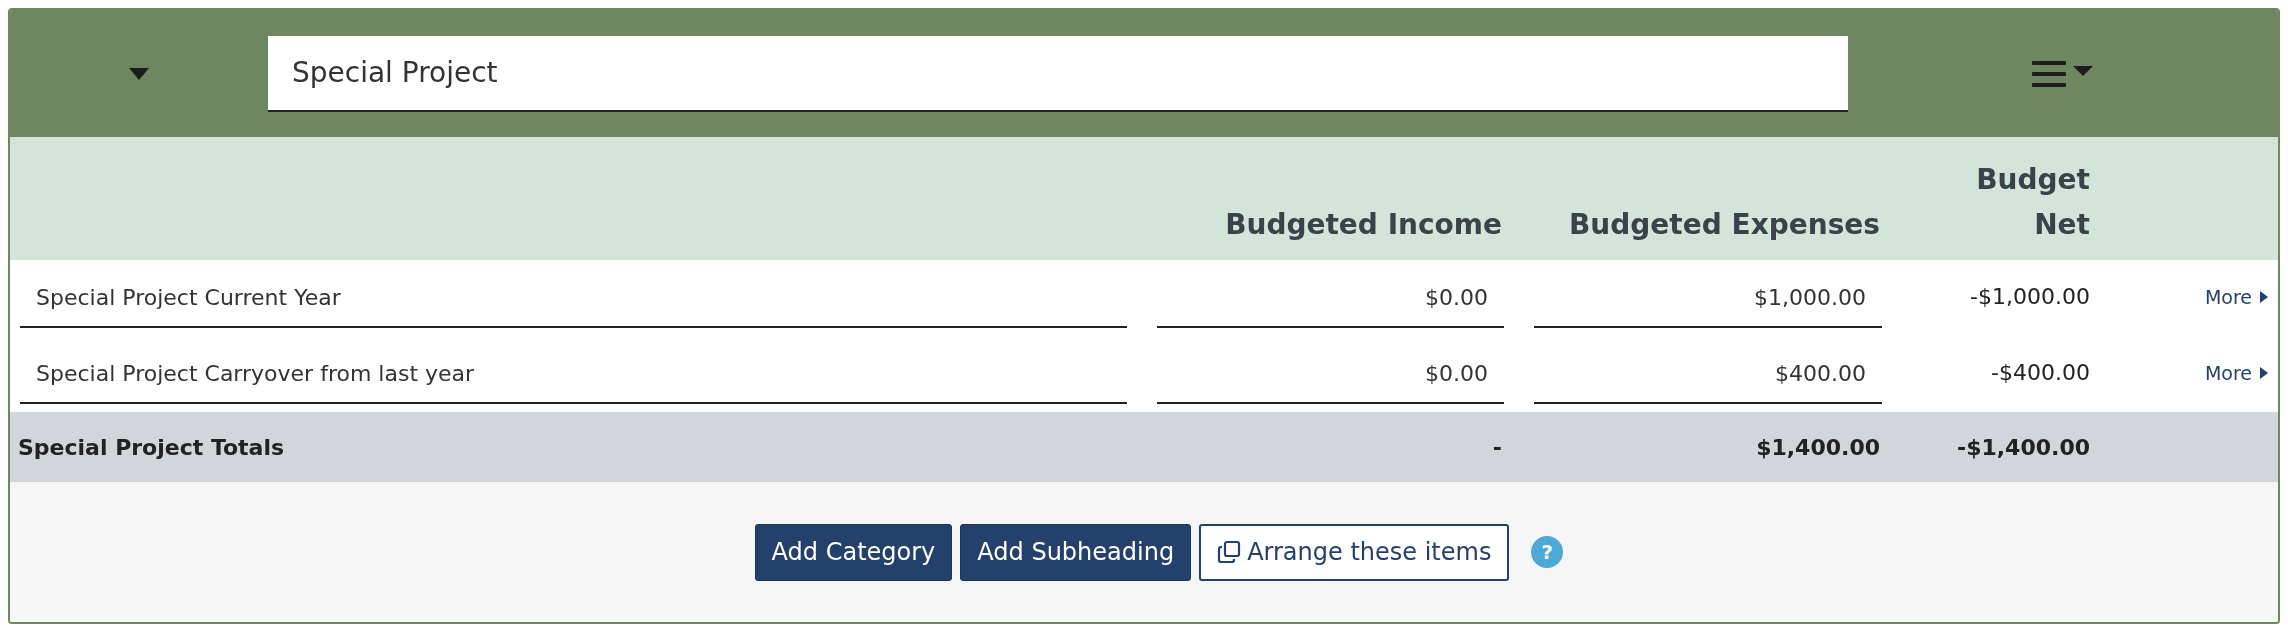 The height and width of the screenshot is (632, 2288). I want to click on totals-net: -$1,400.00, so click(2023, 447).